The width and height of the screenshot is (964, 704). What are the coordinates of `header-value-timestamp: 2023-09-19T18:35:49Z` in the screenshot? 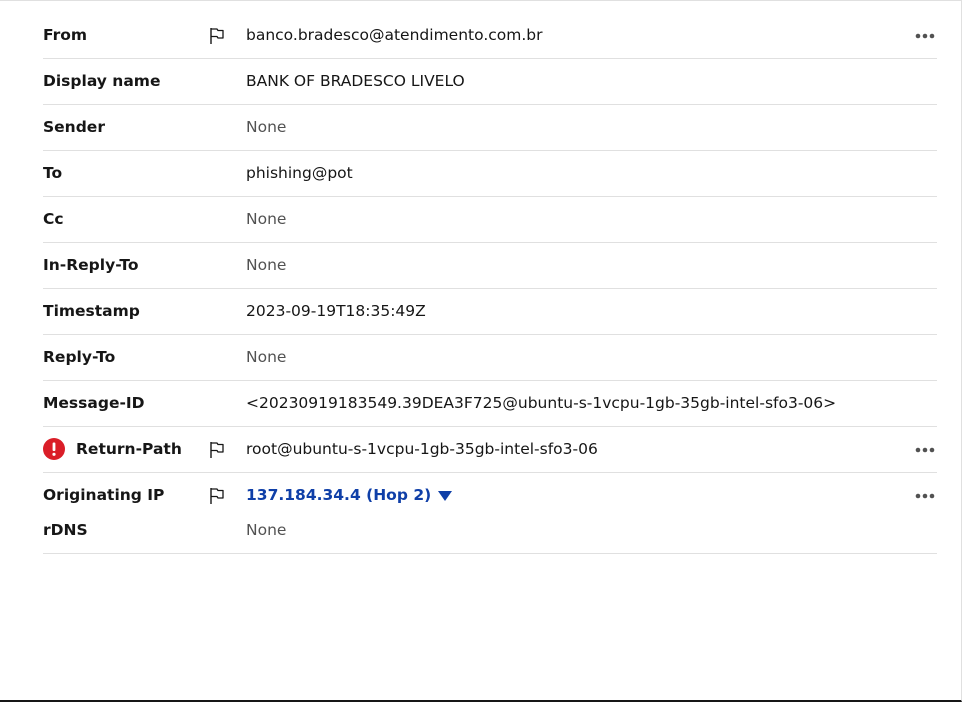 It's located at (336, 311).